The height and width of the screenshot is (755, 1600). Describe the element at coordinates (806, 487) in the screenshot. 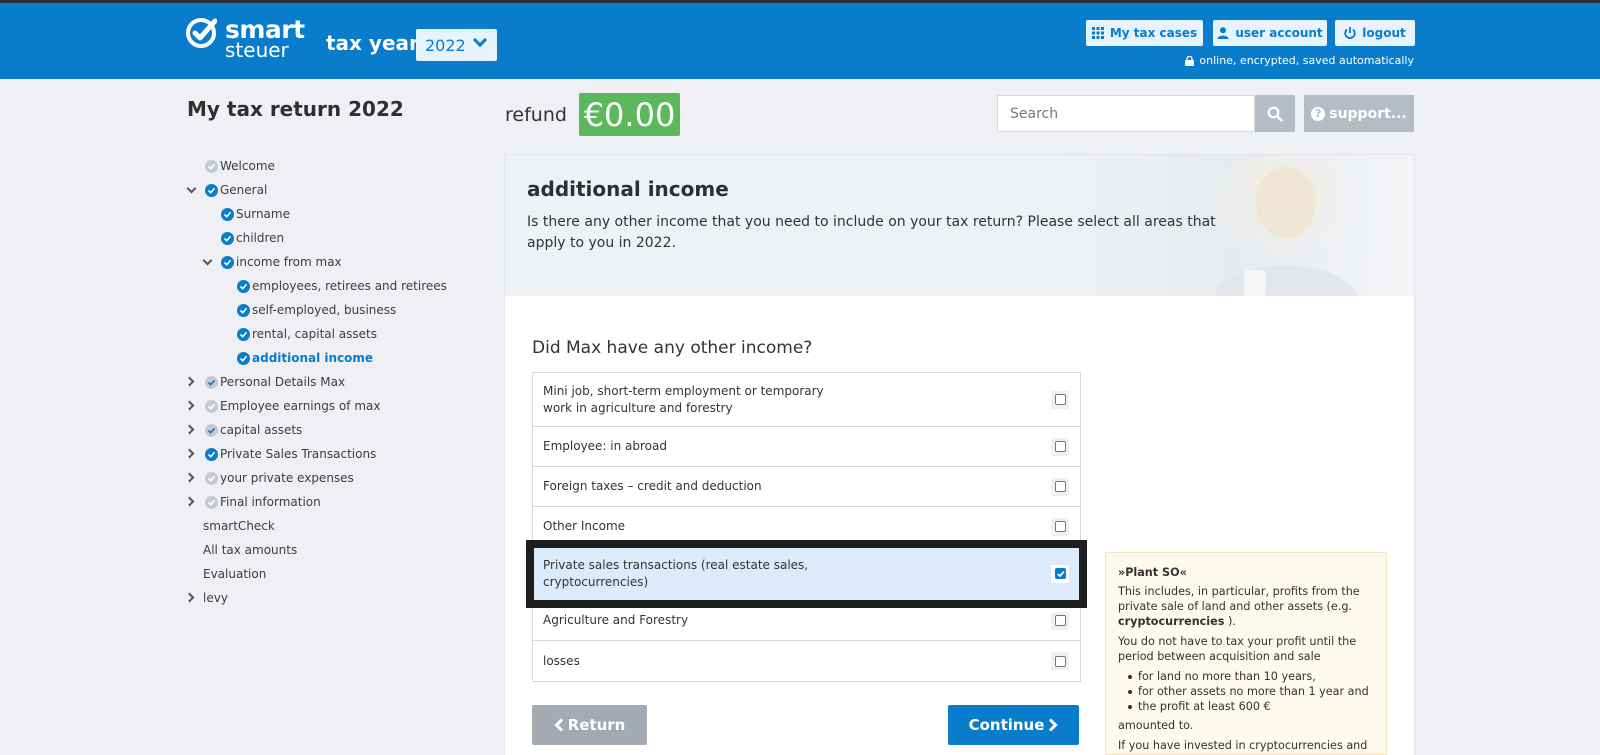

I see `option-foreign-taxes: Foreign taxes – credit and deduction` at that location.